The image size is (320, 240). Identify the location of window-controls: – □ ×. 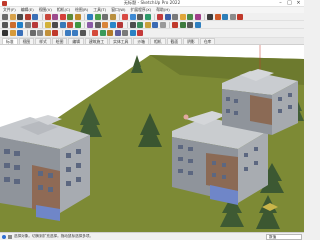
(289, 3).